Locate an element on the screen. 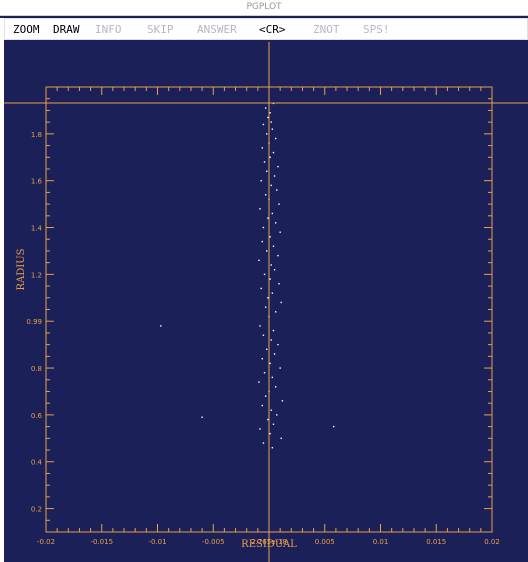 The width and height of the screenshot is (528, 562). x-tick-label: 0.01 is located at coordinates (381, 542).